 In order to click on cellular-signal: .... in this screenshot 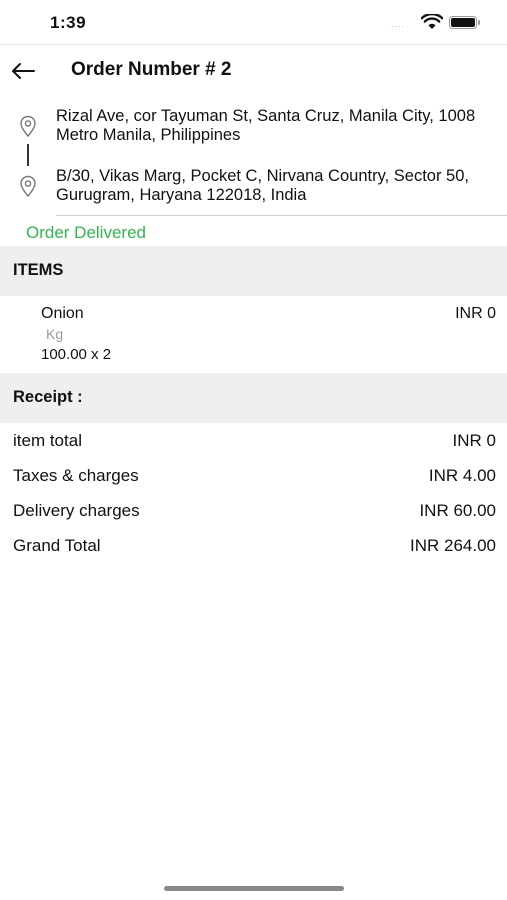, I will do `click(398, 24)`.